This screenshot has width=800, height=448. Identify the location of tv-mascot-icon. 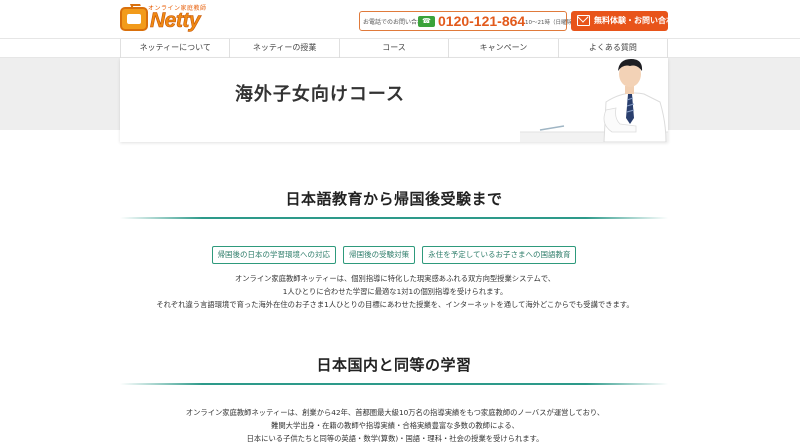
(134, 17).